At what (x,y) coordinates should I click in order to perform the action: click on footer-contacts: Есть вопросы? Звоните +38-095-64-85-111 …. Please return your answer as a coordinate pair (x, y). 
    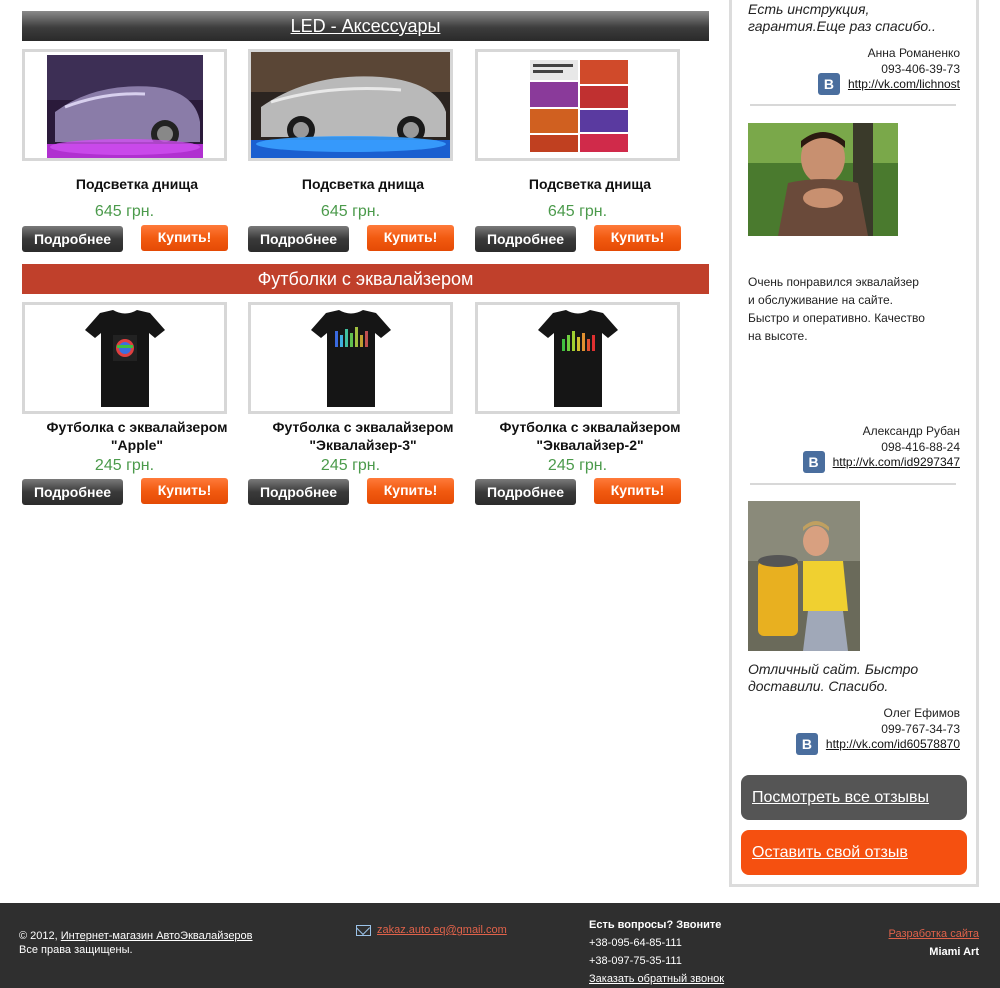
    Looking at the image, I should click on (657, 952).